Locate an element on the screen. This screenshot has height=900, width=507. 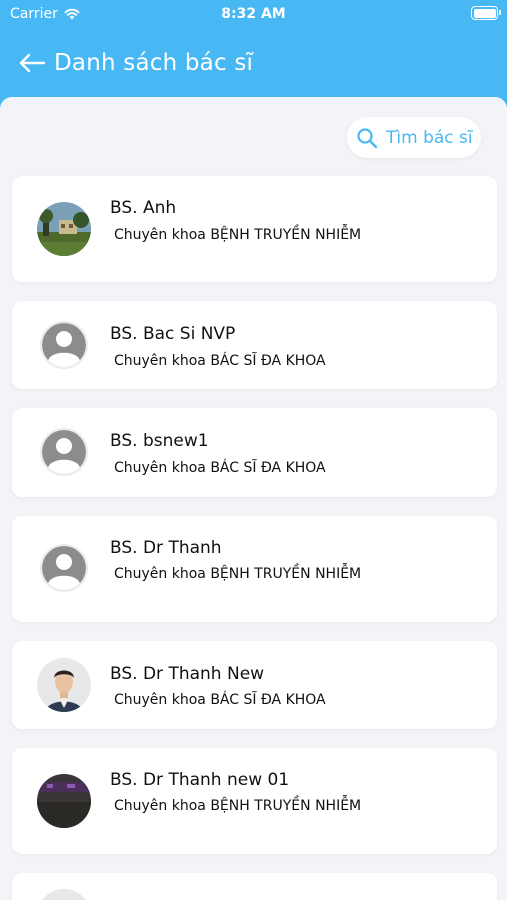
navigation-bar: Danh sách bác sĩ is located at coordinates (135, 63).